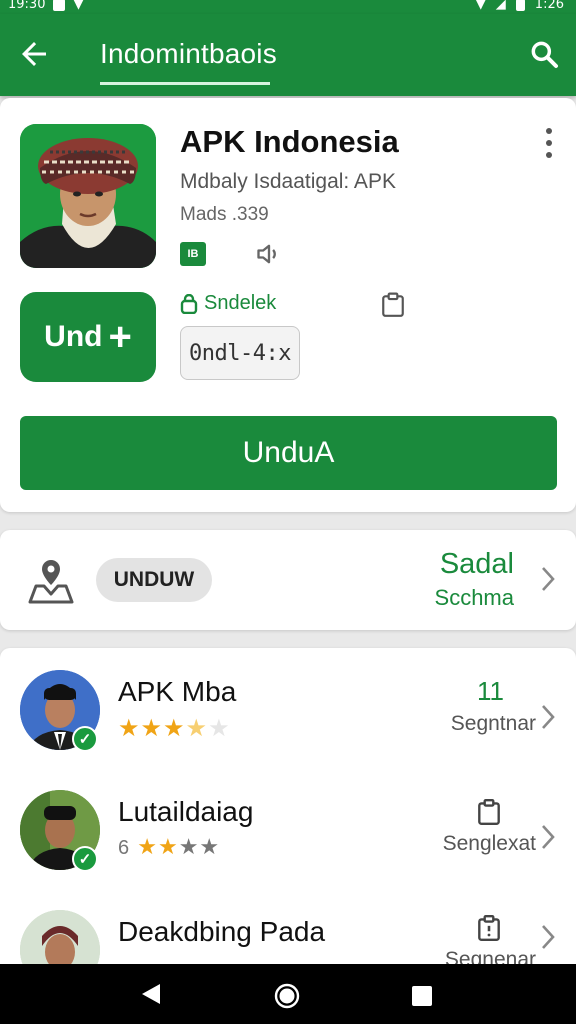 This screenshot has height=1024, width=576. What do you see at coordinates (193, 254) in the screenshot?
I see `content-rating-badge: IB` at bounding box center [193, 254].